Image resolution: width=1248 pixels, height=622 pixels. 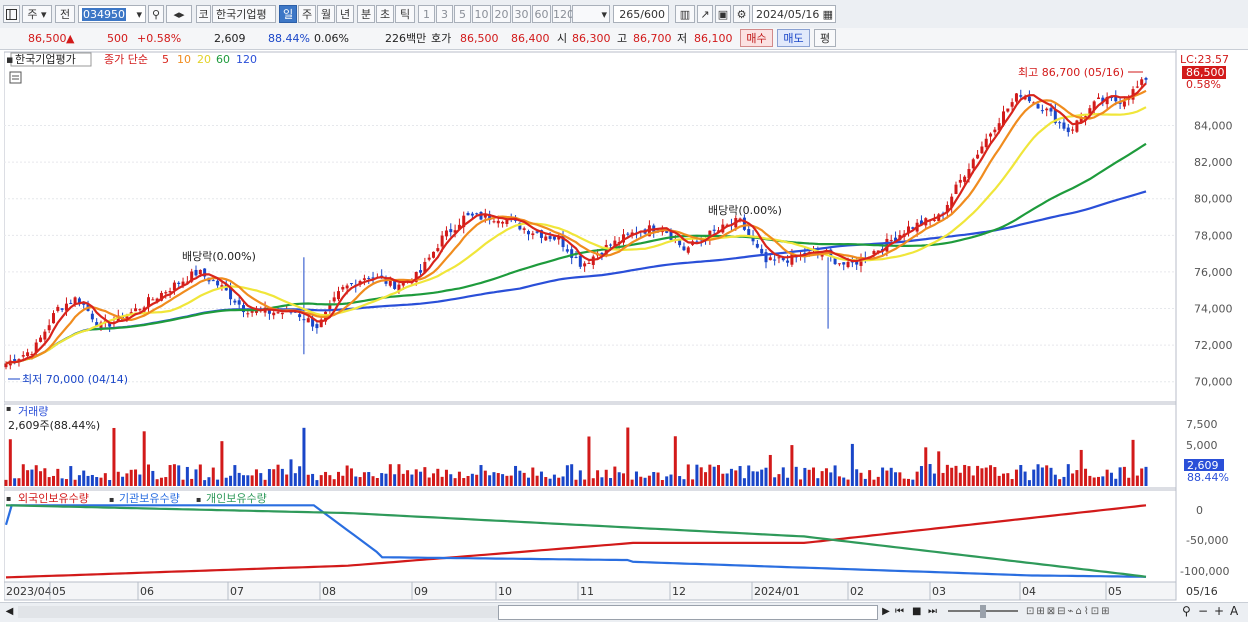 What do you see at coordinates (1091, 612) in the screenshot?
I see `draw-tools-icons: ⊡⊞⊠⊟⌁⌂⌇⊡⊞` at bounding box center [1091, 612].